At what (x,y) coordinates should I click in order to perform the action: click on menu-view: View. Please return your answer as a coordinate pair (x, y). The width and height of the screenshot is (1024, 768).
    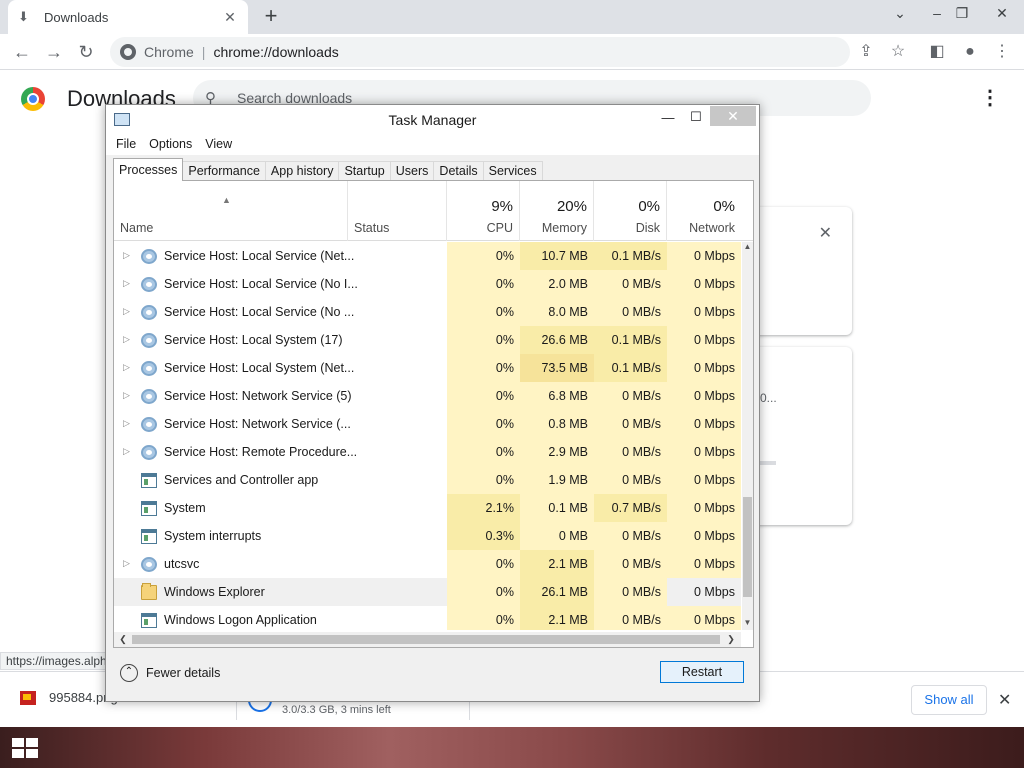
    Looking at the image, I should click on (218, 144).